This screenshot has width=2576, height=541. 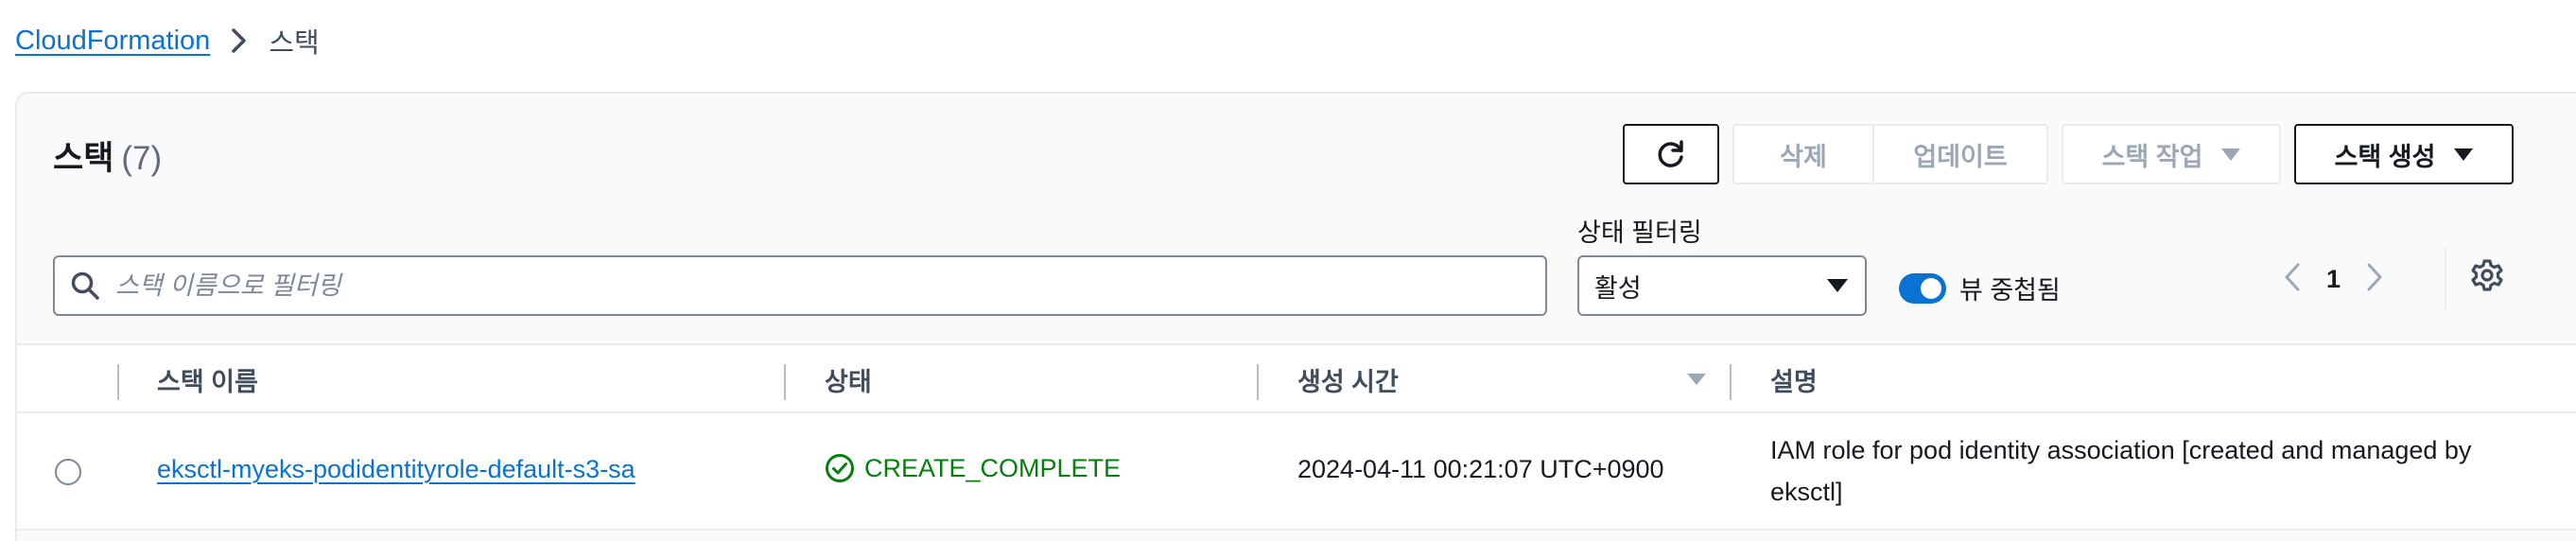 What do you see at coordinates (1618, 288) in the screenshot?
I see `status-filter-value: 활성` at bounding box center [1618, 288].